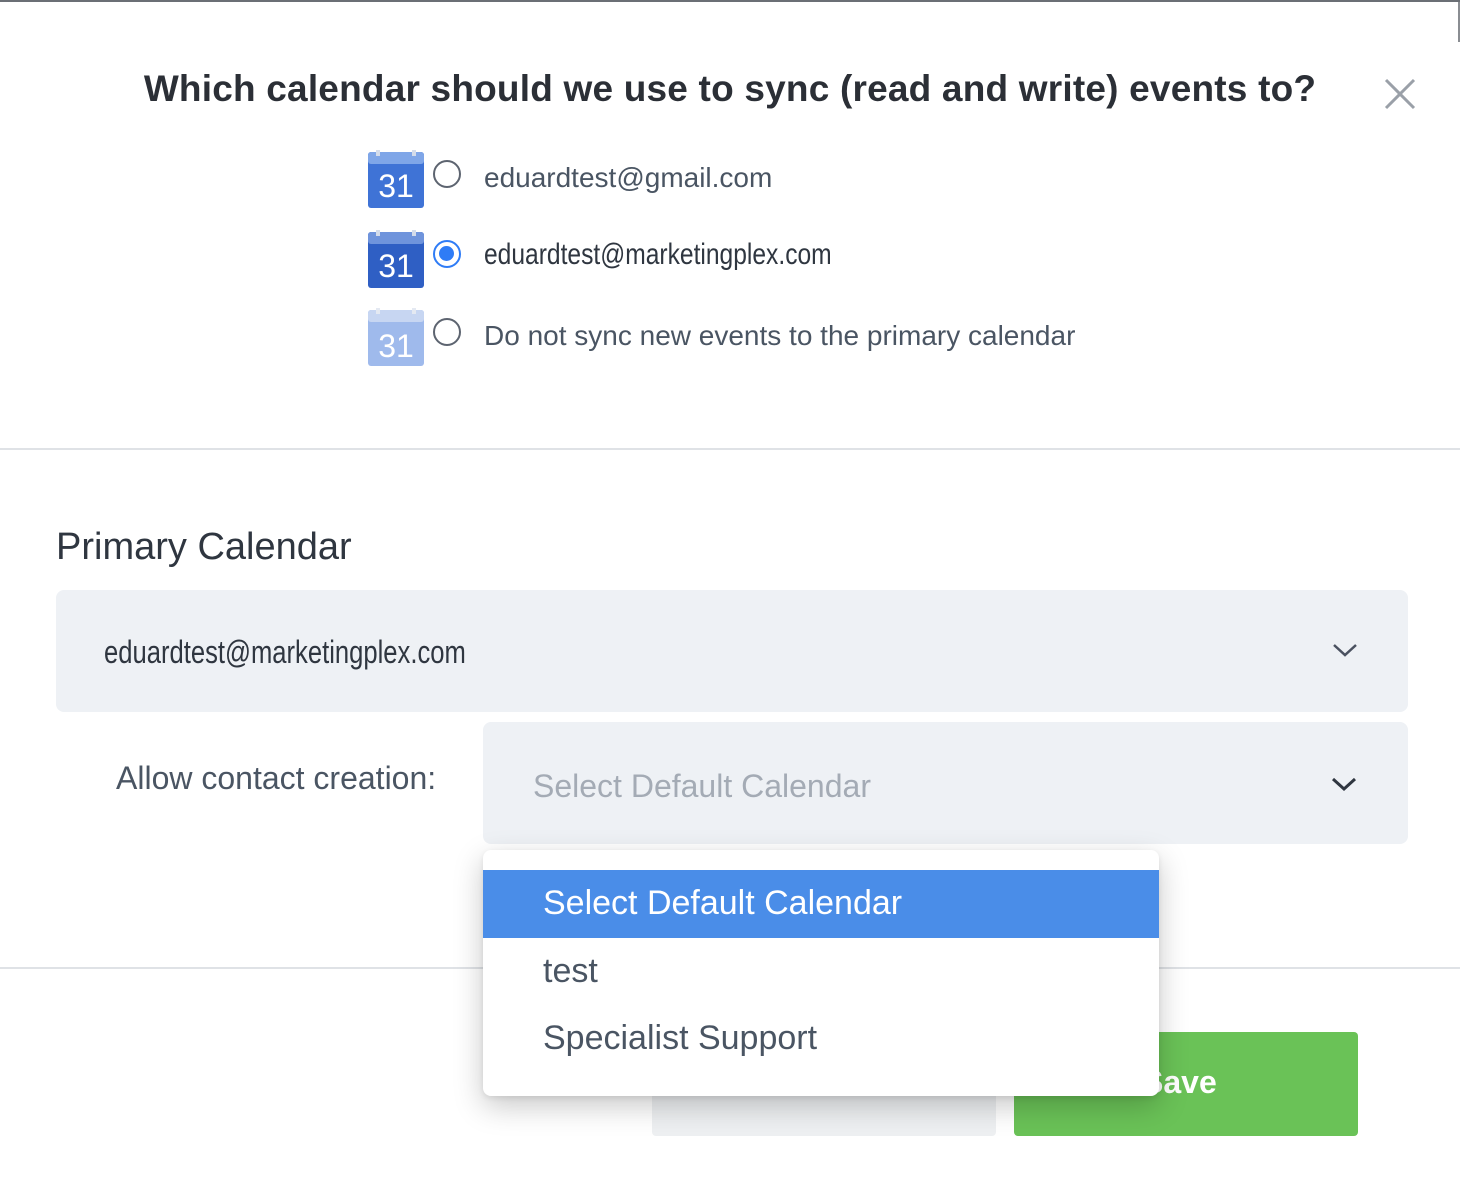  I want to click on primary-calendar-value: eduardtest@marketingplex.com, so click(285, 652).